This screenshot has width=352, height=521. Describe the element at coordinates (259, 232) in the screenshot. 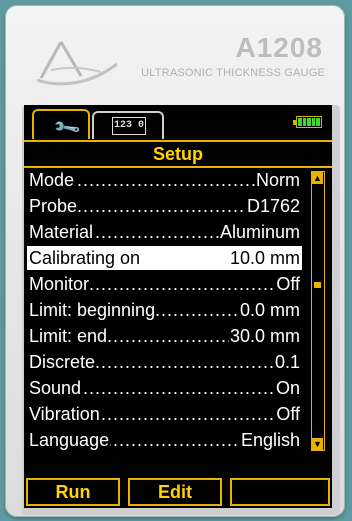

I see `setting-value: Aluminum` at that location.